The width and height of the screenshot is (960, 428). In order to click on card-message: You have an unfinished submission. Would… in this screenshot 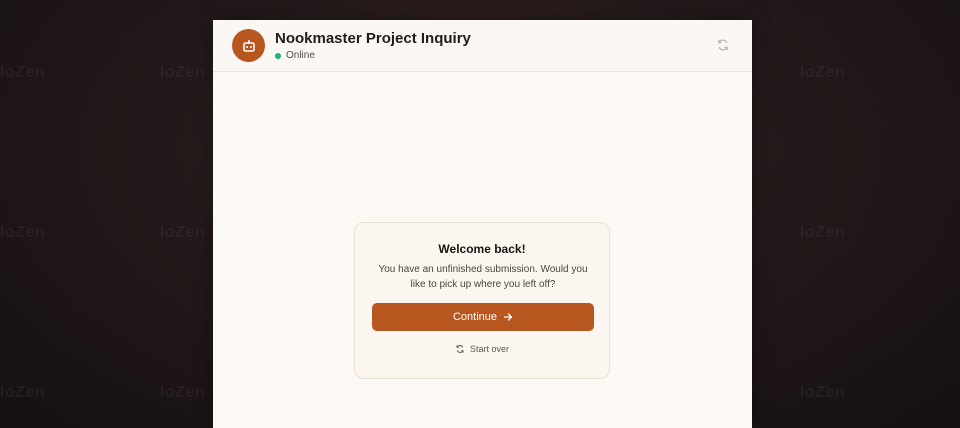, I will do `click(483, 277)`.